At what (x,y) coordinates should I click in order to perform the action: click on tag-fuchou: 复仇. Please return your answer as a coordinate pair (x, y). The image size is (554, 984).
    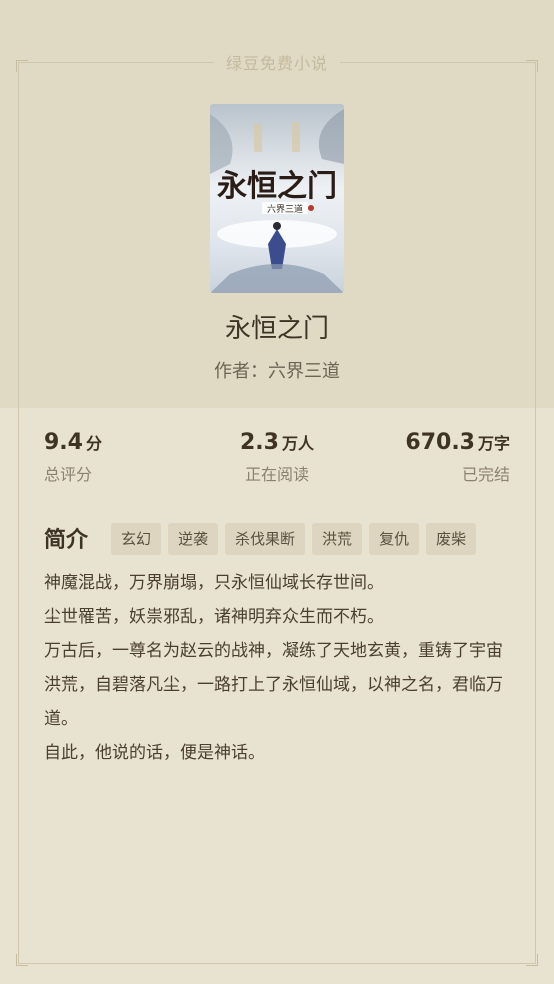
    Looking at the image, I should click on (394, 539).